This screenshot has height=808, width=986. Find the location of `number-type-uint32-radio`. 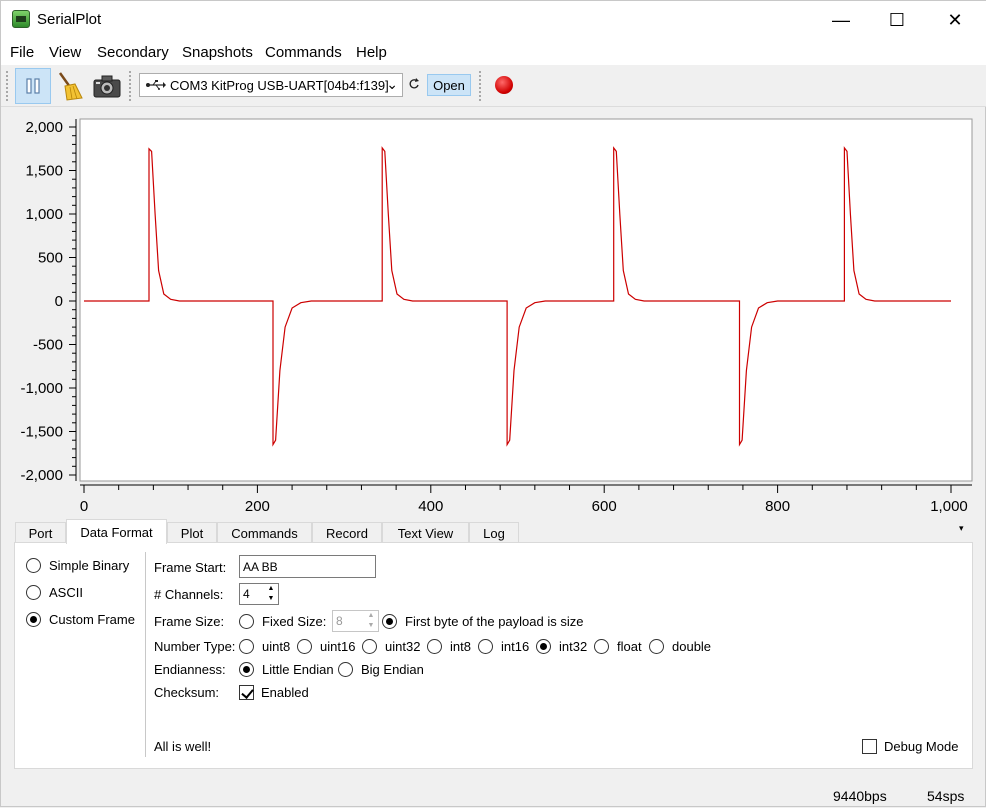

number-type-uint32-radio is located at coordinates (369, 646).